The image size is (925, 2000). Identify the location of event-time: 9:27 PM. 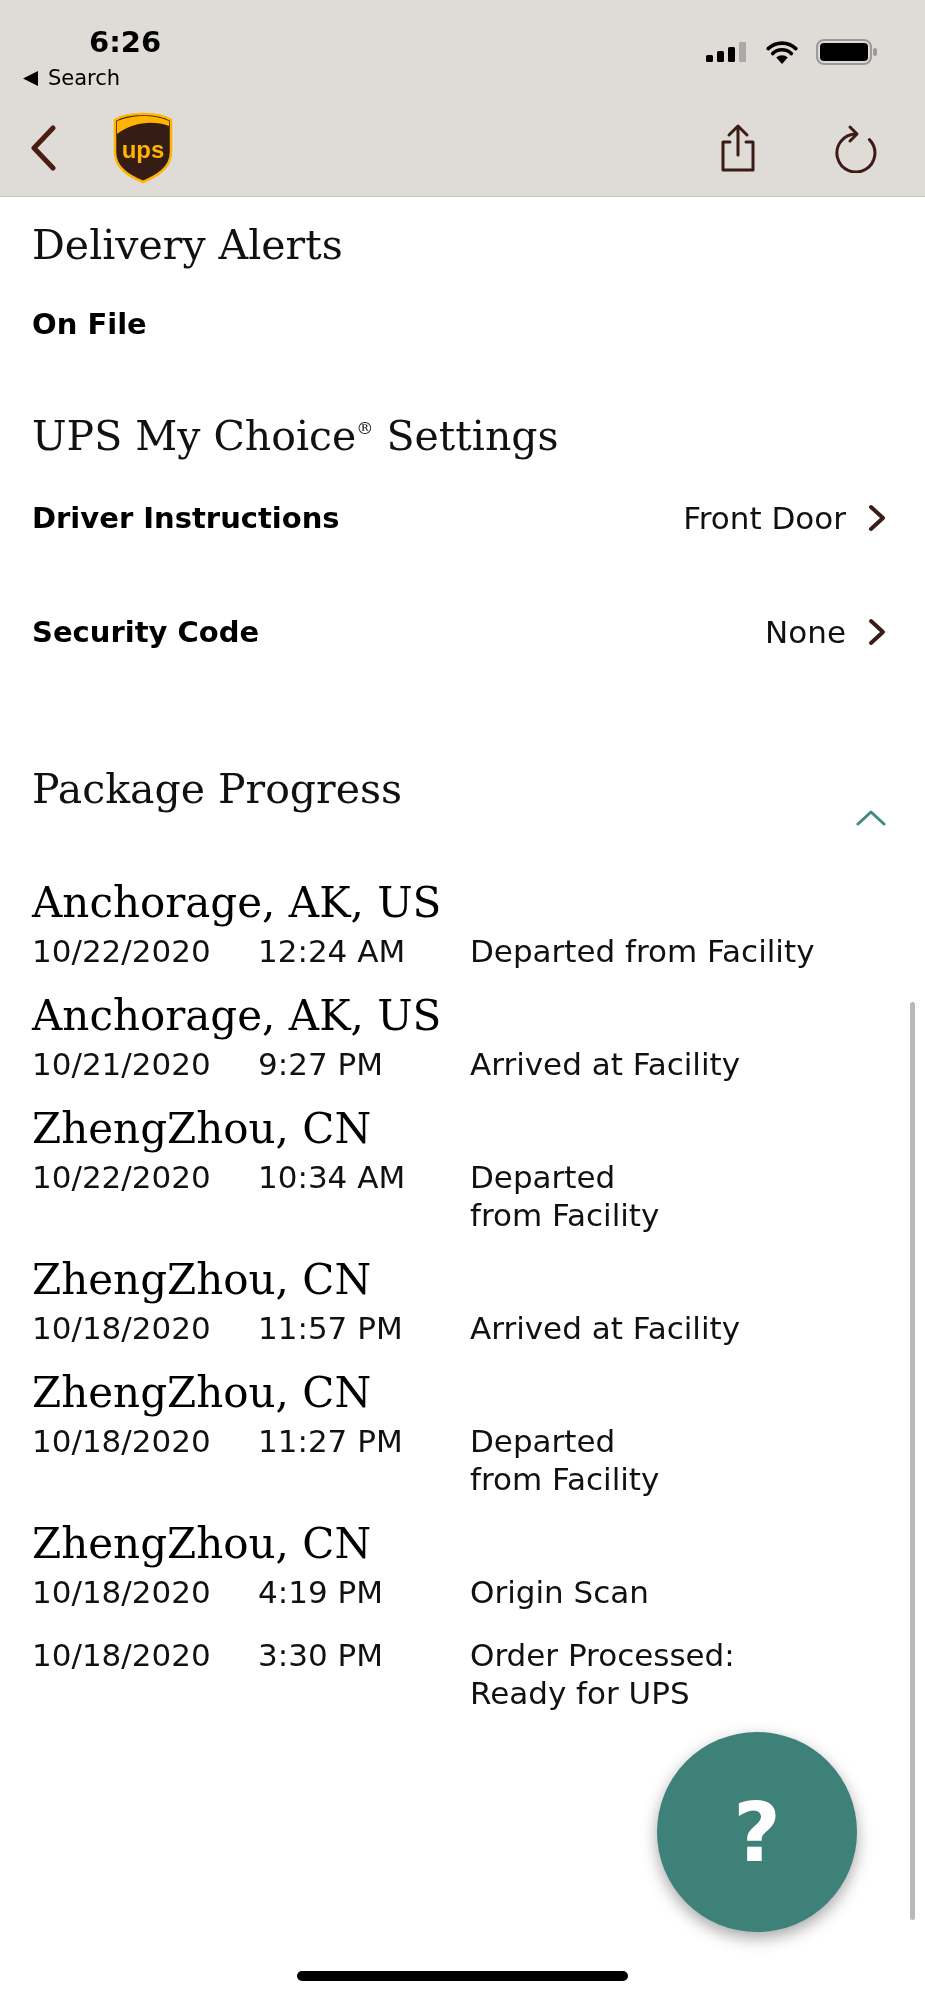
(320, 1064).